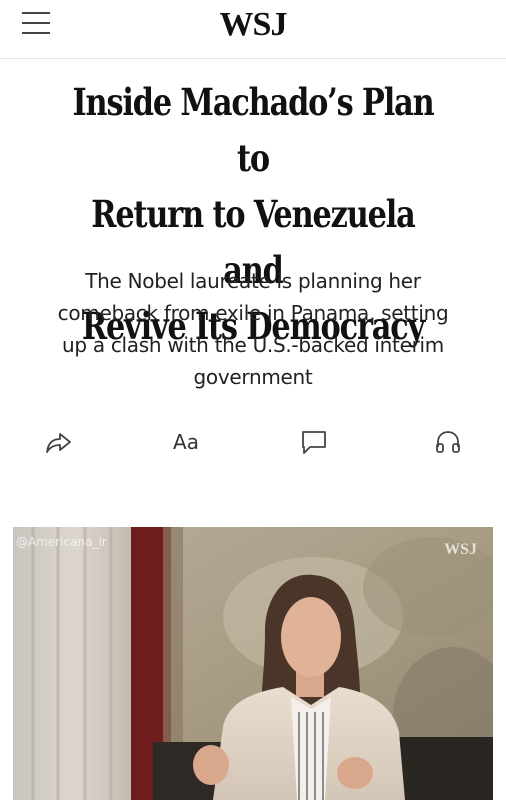 Image resolution: width=506 pixels, height=800 pixels. Describe the element at coordinates (253, 281) in the screenshot. I see `dek-line: The Nobel laureate is planning her` at that location.